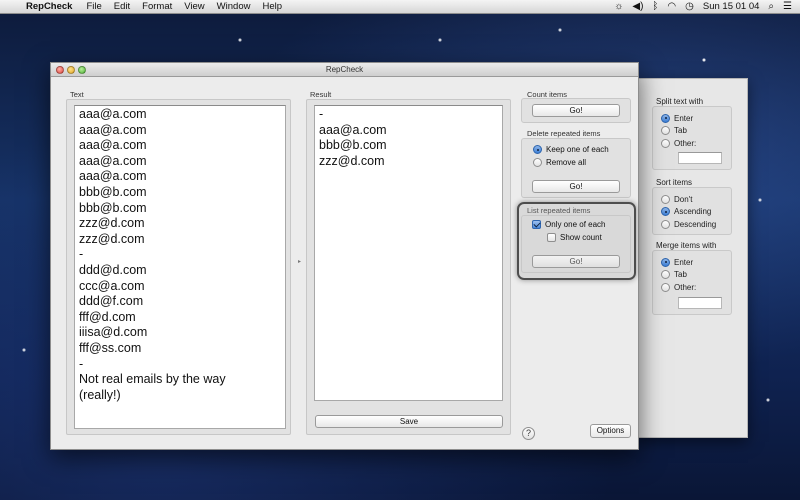 The height and width of the screenshot is (500, 800). What do you see at coordinates (692, 224) in the screenshot?
I see `sort-descending-radio: Descending` at bounding box center [692, 224].